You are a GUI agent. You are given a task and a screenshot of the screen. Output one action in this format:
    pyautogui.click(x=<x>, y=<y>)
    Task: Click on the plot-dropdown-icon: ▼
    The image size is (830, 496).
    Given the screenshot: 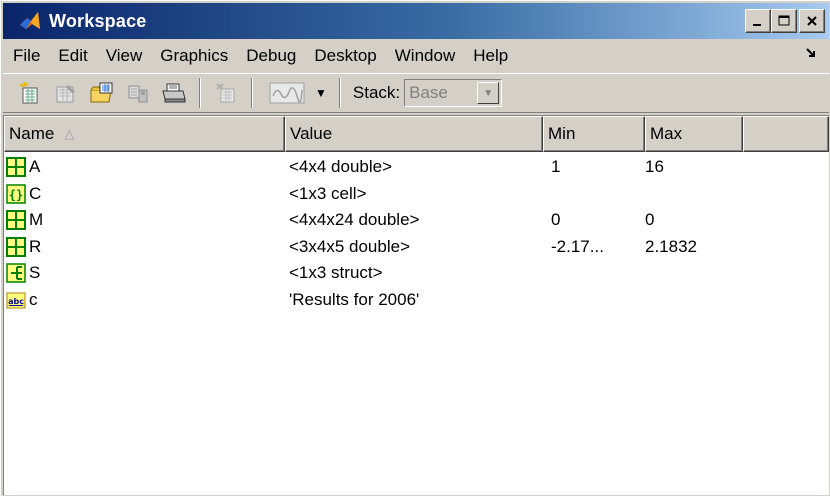 What is the action you would take?
    pyautogui.click(x=321, y=93)
    